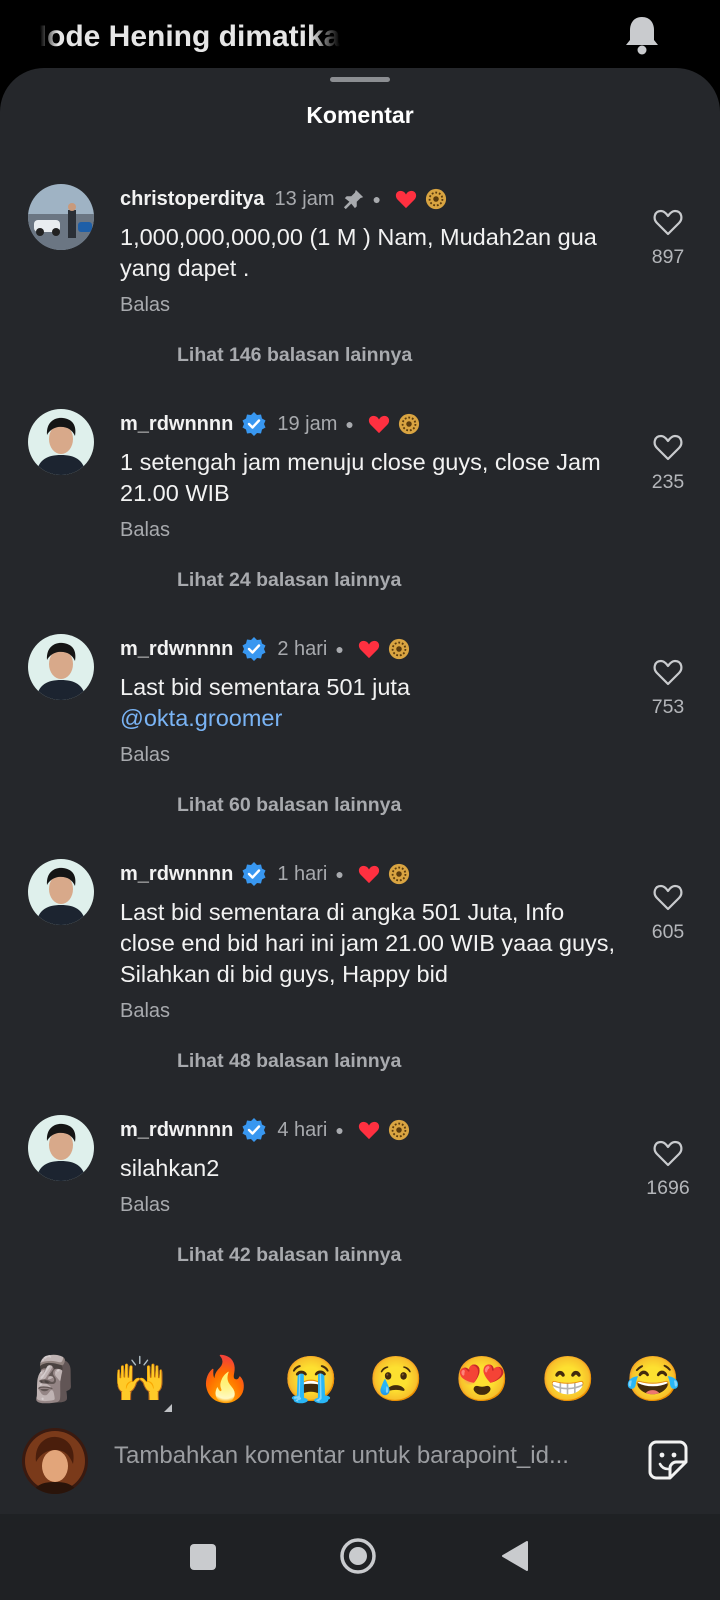 The width and height of the screenshot is (720, 1600). What do you see at coordinates (360, 79) in the screenshot?
I see `drag-handle` at bounding box center [360, 79].